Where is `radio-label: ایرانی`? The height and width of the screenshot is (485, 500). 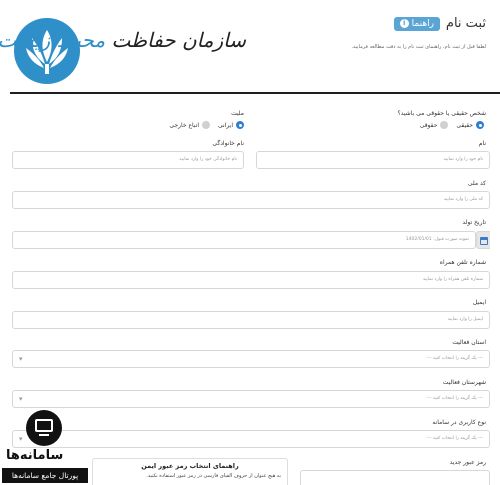 radio-label: ایرانی is located at coordinates (225, 125).